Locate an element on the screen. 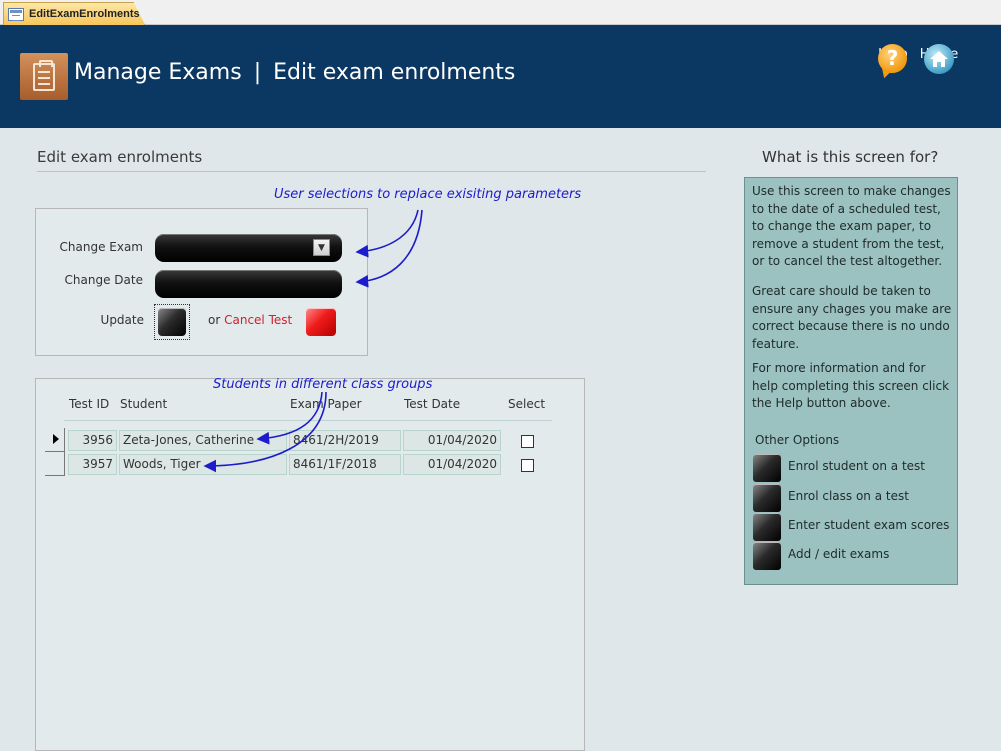  clipboard-icon is located at coordinates (44, 76).